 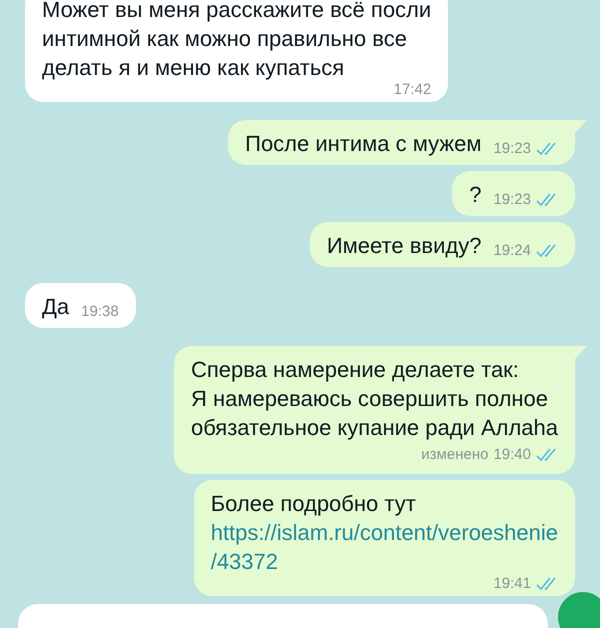 What do you see at coordinates (512, 584) in the screenshot?
I see `message-time: 19:41` at bounding box center [512, 584].